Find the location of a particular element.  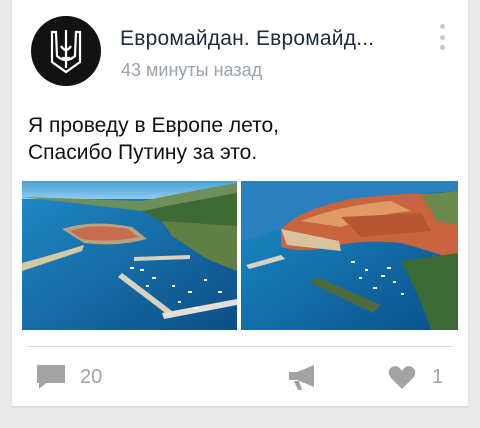

avatar is located at coordinates (66, 51).